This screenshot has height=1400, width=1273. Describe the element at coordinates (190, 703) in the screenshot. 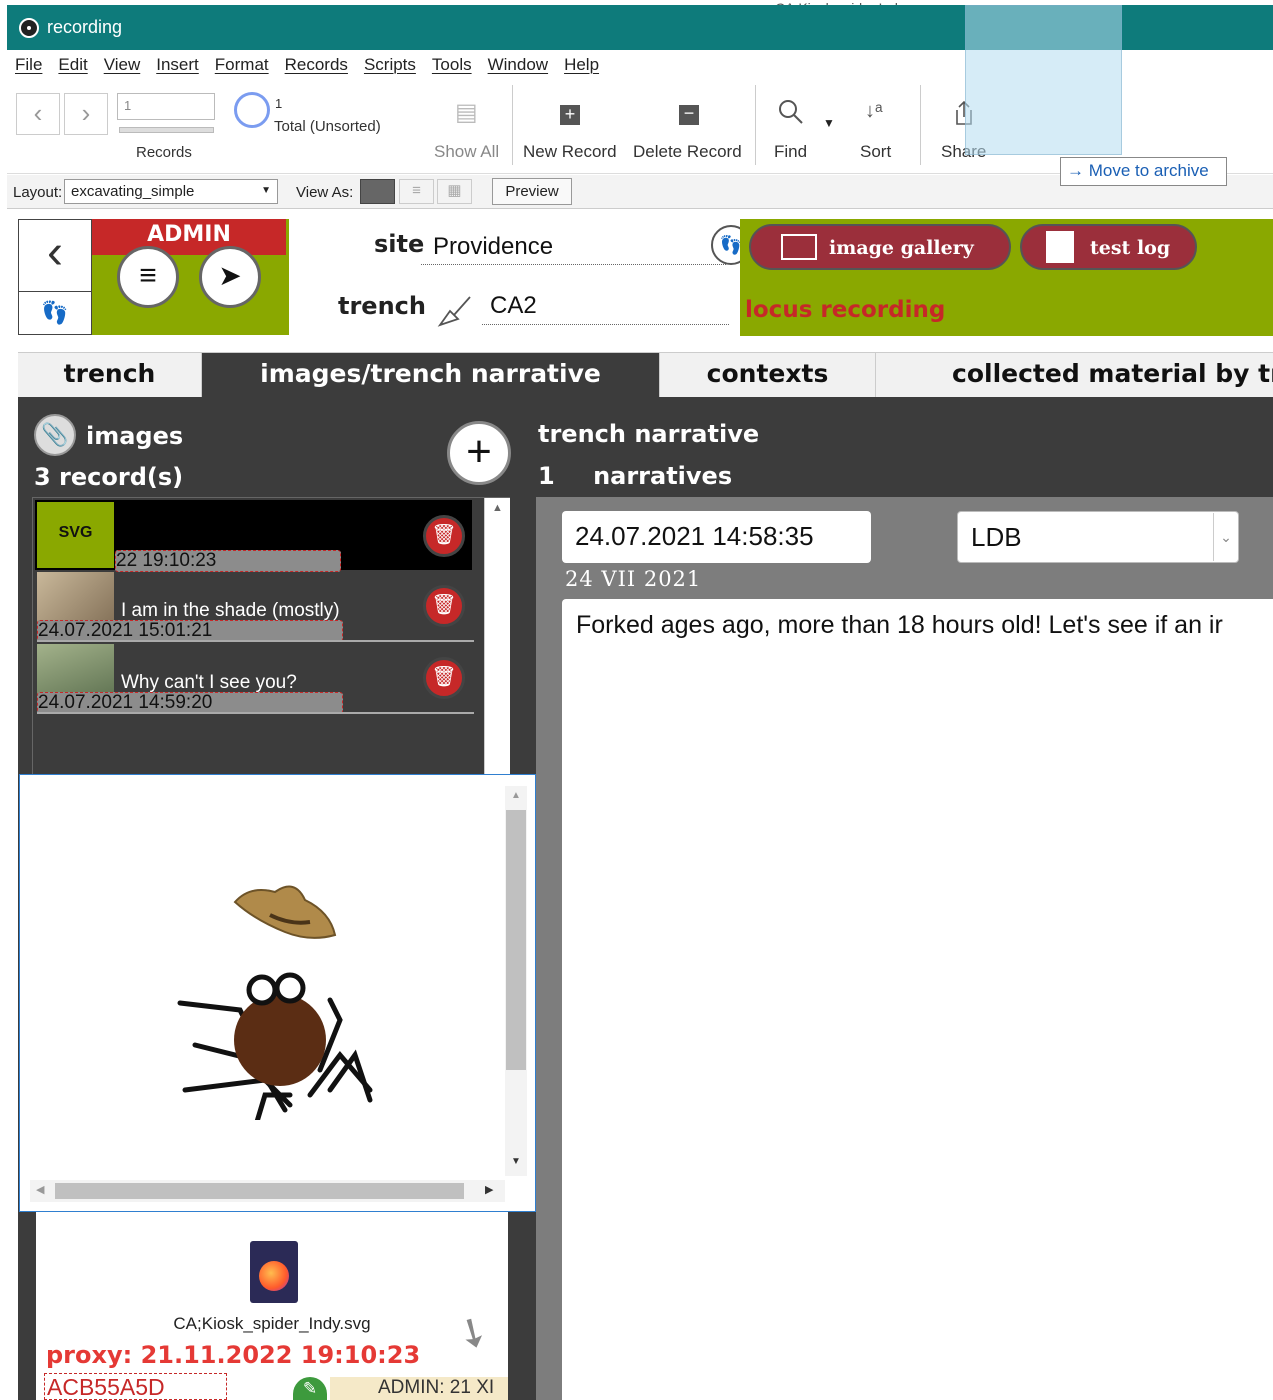

I see `row-date: 24.07.2021 14:59:20` at that location.